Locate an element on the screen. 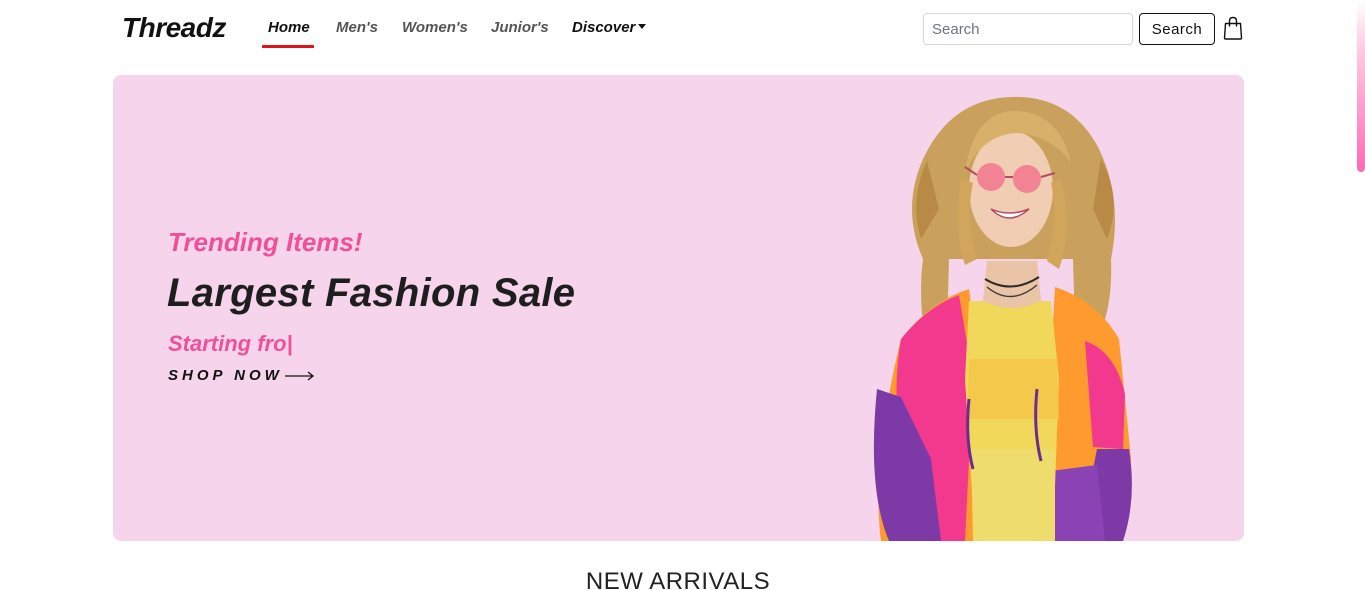  arrow-right-icon is located at coordinates (299, 375).